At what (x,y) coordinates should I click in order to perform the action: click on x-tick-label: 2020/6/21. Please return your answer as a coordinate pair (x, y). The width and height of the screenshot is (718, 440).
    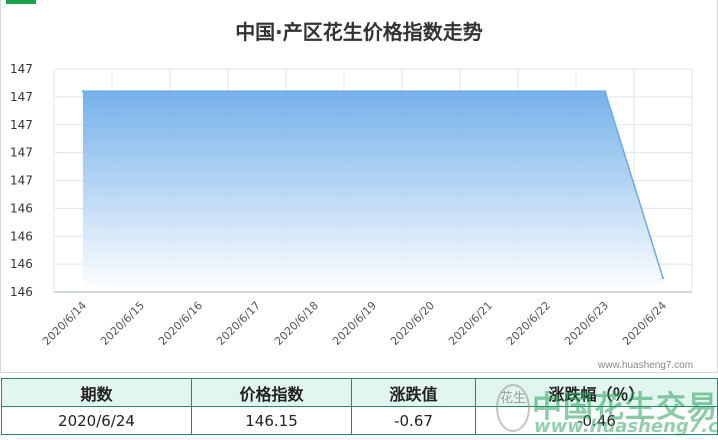
    Looking at the image, I should click on (470, 323).